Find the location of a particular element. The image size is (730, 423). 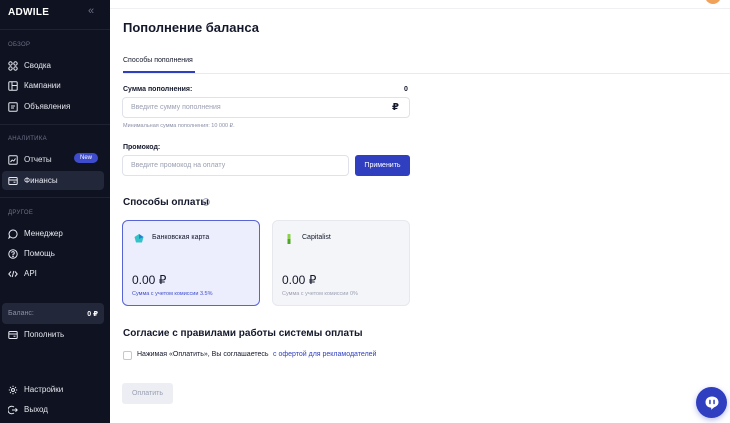

section-other: ДРУГОЕ is located at coordinates (21, 213).